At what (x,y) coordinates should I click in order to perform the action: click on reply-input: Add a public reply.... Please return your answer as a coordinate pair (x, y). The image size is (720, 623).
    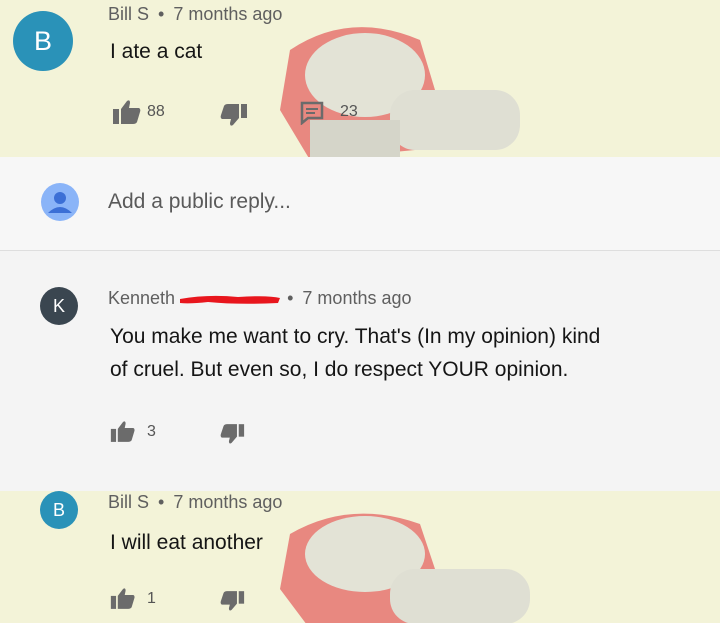
    Looking at the image, I should click on (199, 202).